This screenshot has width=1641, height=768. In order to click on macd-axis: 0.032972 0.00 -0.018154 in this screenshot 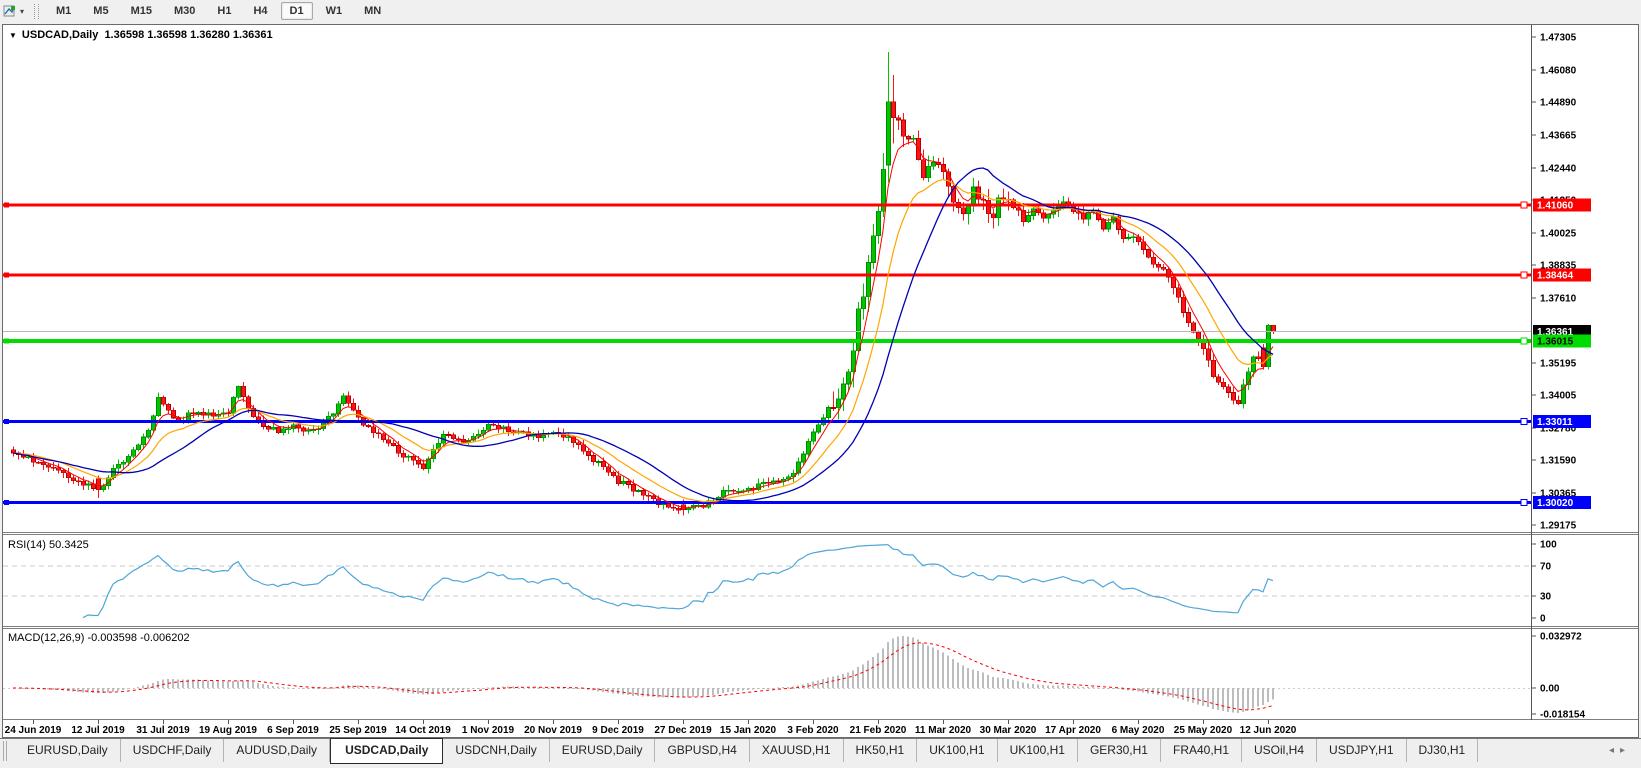, I will do `click(794, 676)`.